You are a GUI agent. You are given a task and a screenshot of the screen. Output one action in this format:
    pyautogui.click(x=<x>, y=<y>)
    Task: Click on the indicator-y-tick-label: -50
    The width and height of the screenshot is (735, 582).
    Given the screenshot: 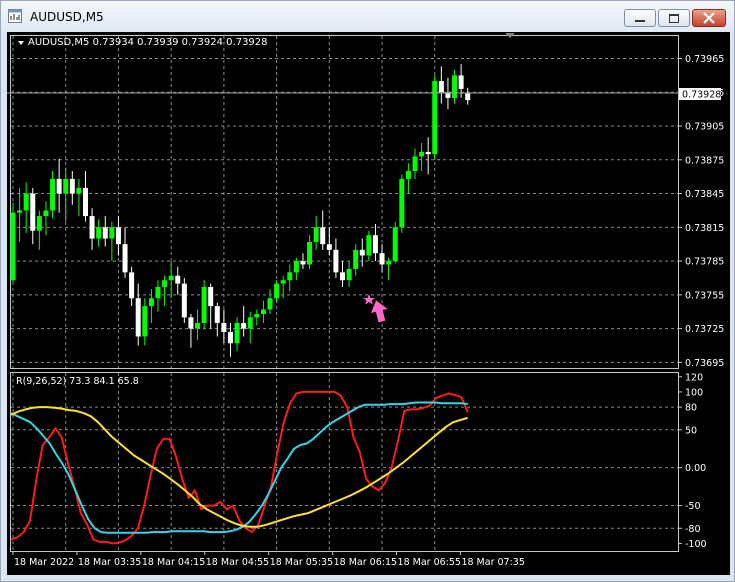 What is the action you would take?
    pyautogui.click(x=693, y=506)
    